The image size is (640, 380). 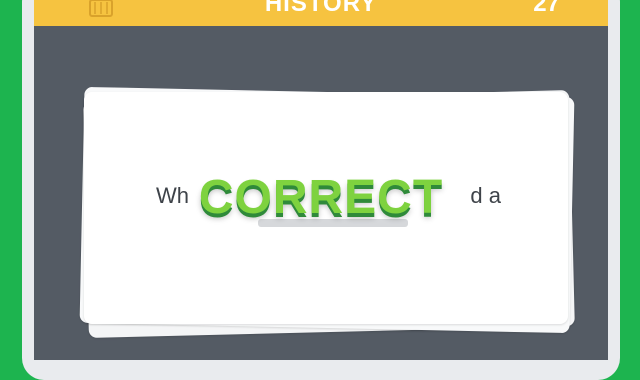 I want to click on correct-label: CORRECT, so click(x=321, y=197).